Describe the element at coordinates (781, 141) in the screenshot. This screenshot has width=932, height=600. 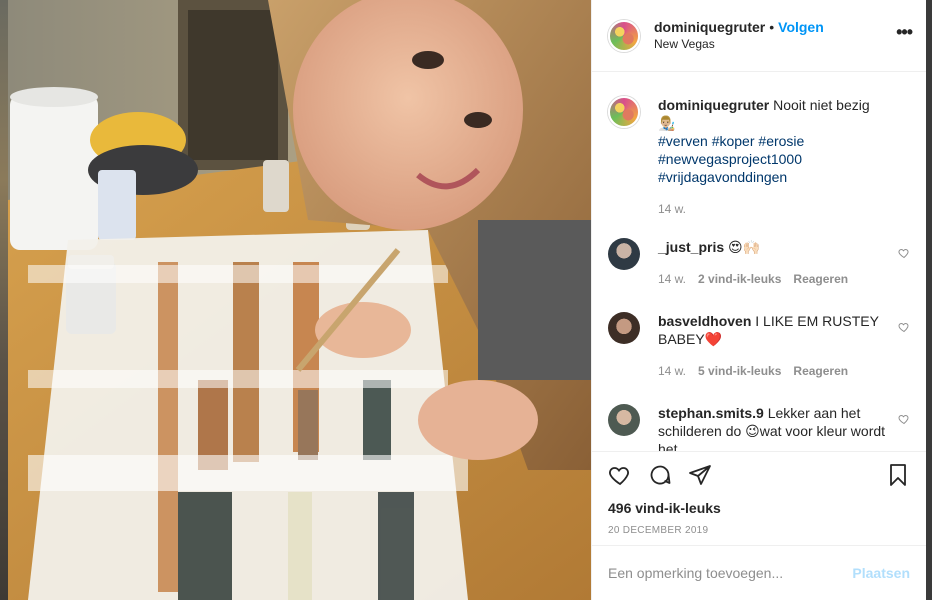
I see `hashtag: #erosie` at that location.